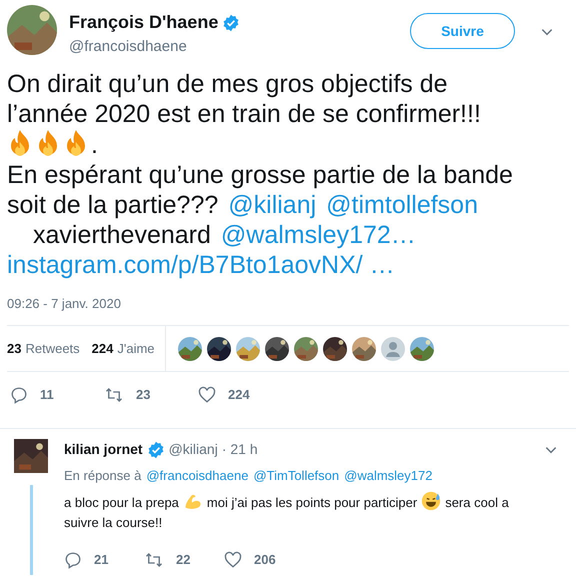 This screenshot has height=583, width=576. What do you see at coordinates (103, 348) in the screenshot?
I see `stat-count: 224` at bounding box center [103, 348].